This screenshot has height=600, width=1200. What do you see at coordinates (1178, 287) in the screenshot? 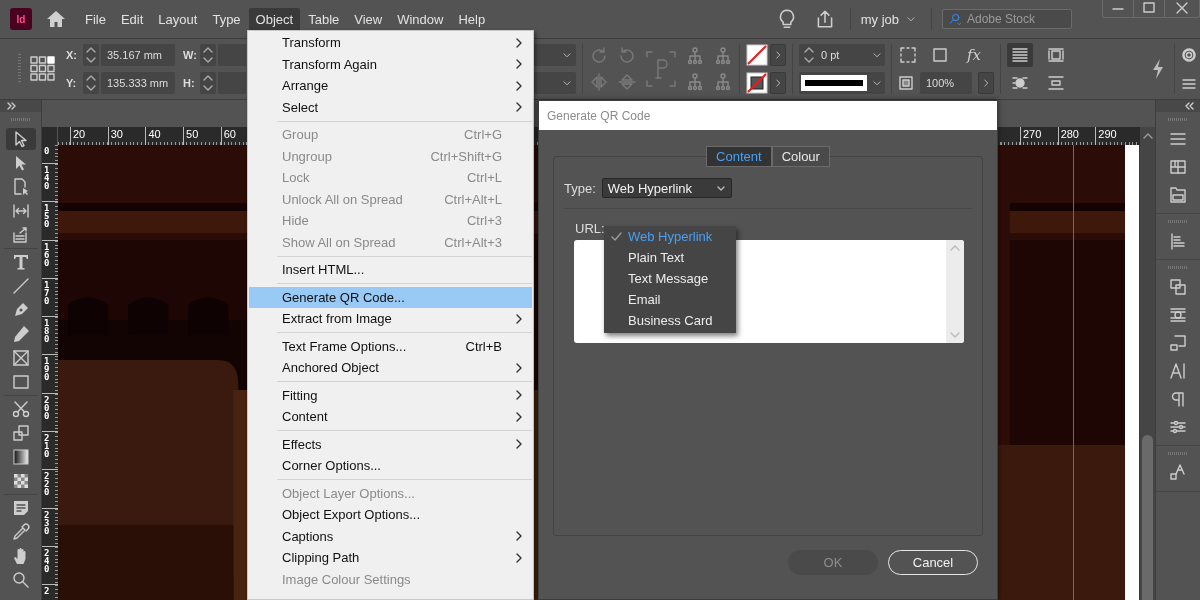
I see `pathfinder-icon` at bounding box center [1178, 287].